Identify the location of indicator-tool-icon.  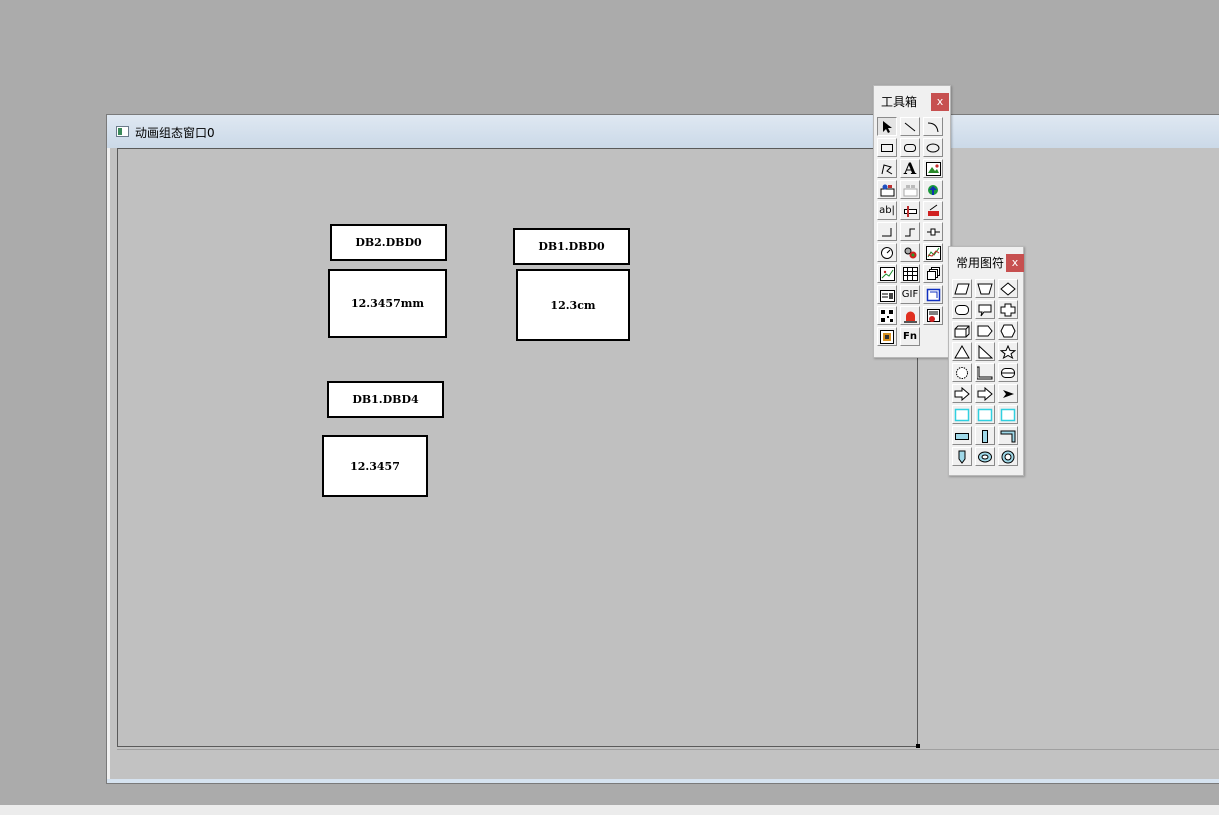
(910, 252).